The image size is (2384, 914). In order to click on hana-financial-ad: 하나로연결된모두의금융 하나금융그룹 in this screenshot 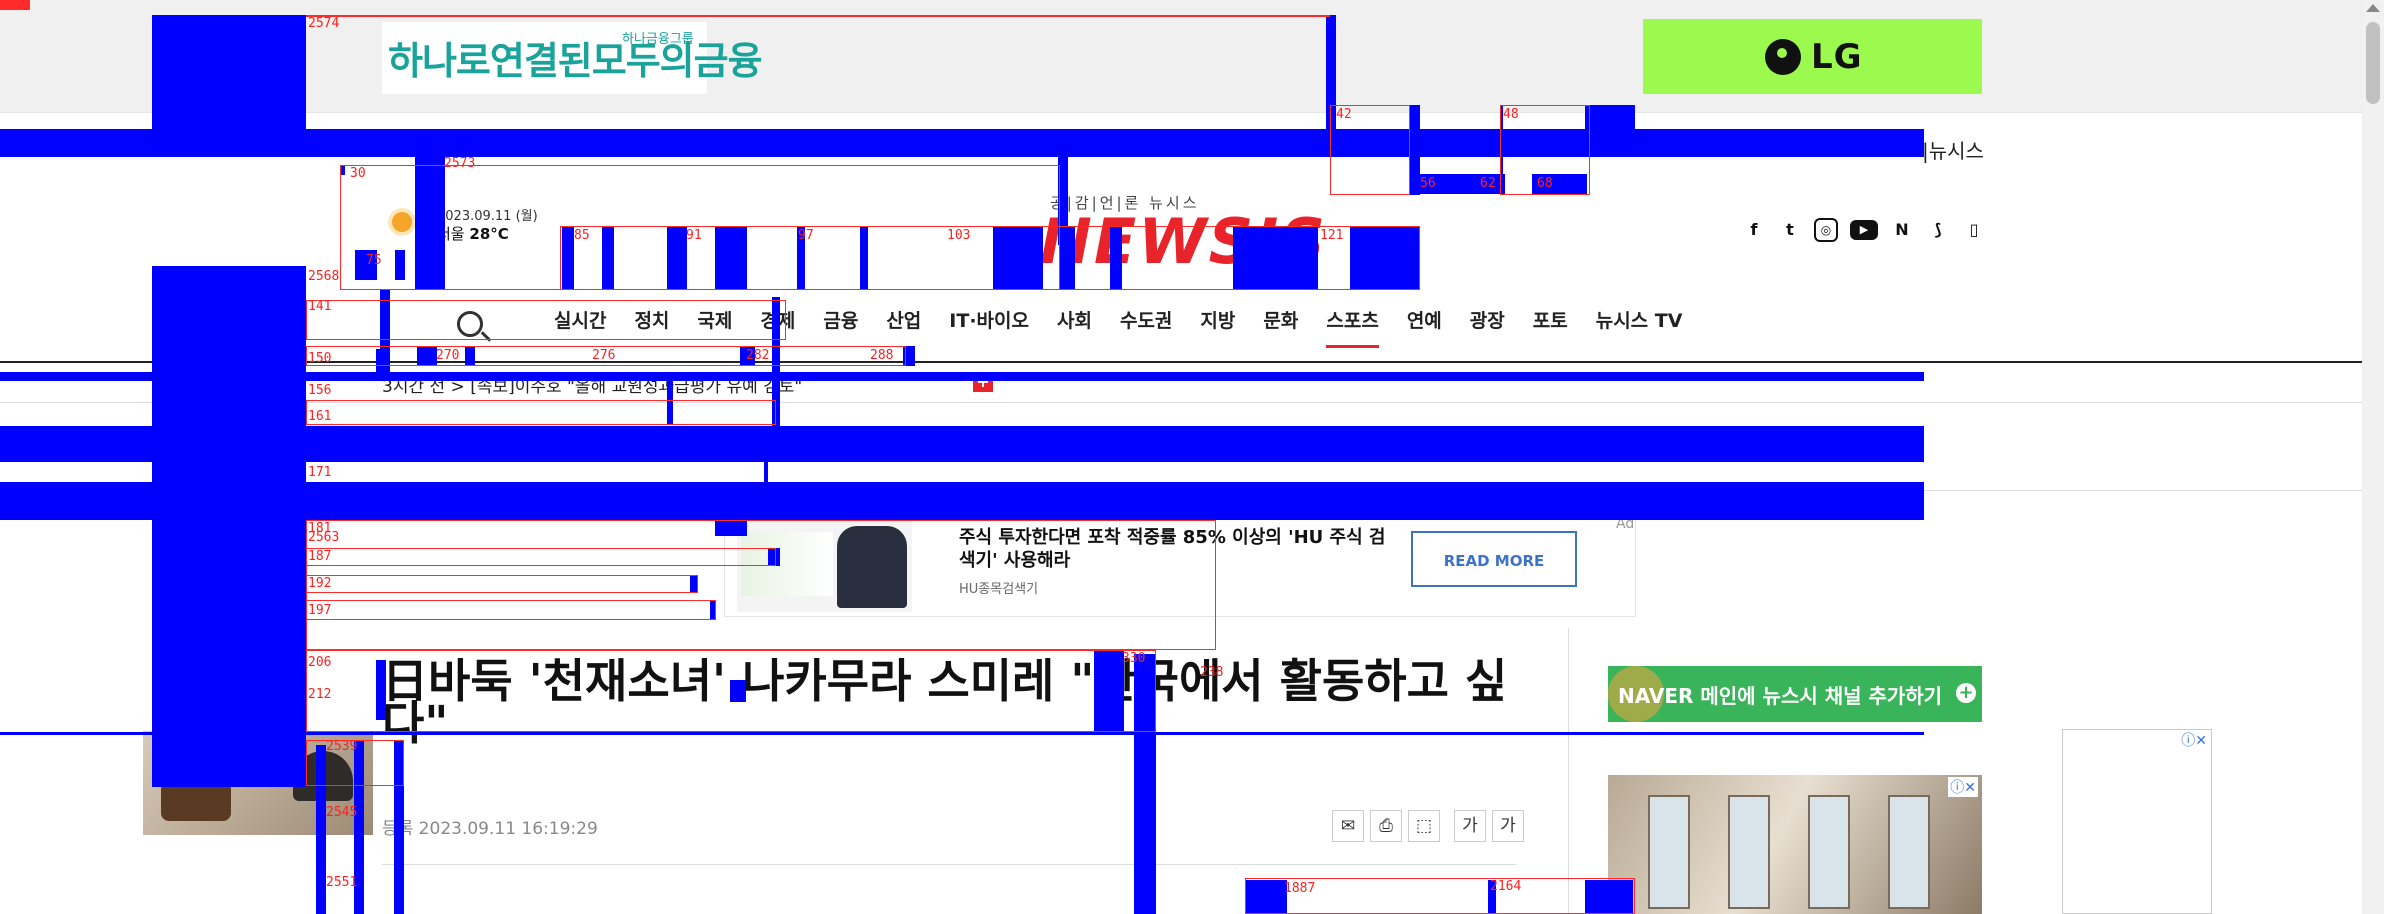, I will do `click(572, 58)`.